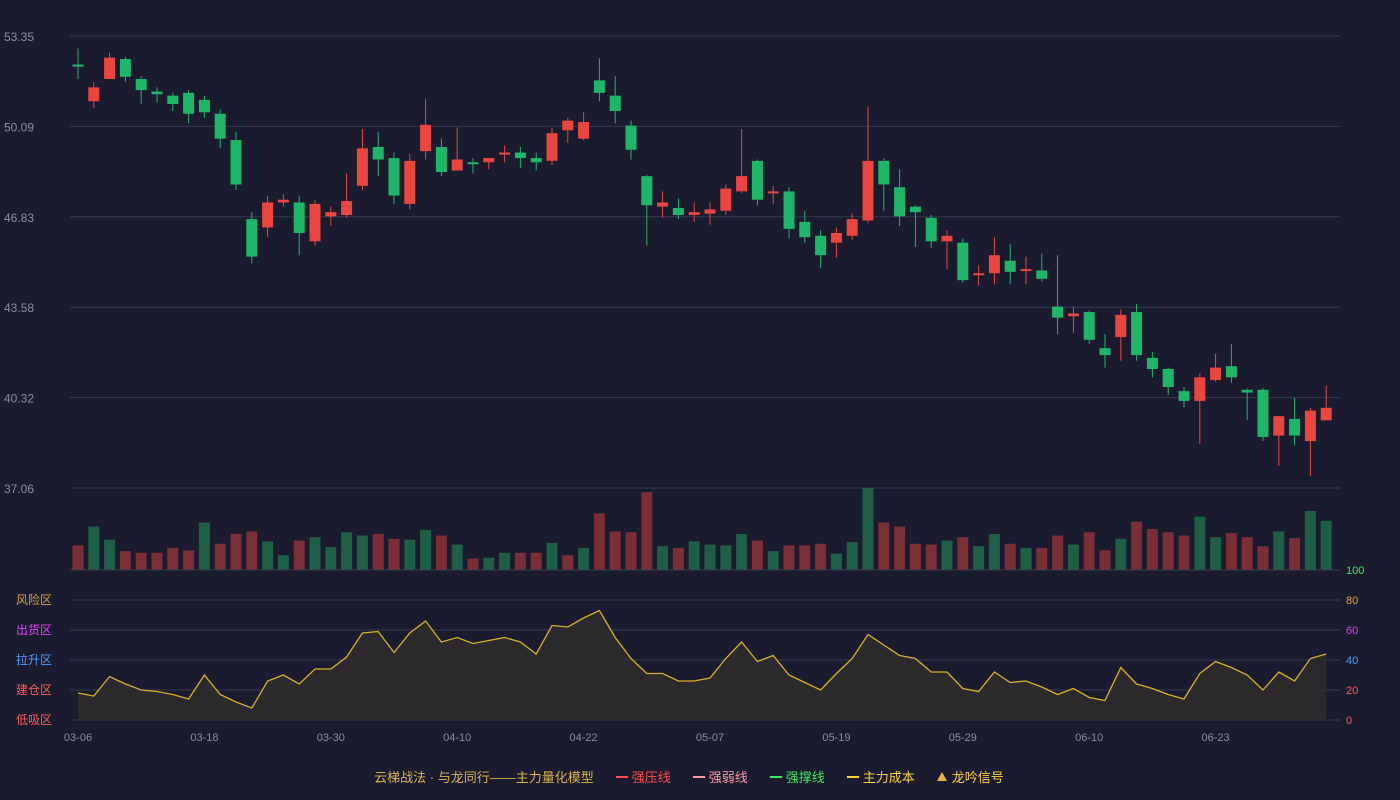  I want to click on price-tick-label: 46.83, so click(19, 218).